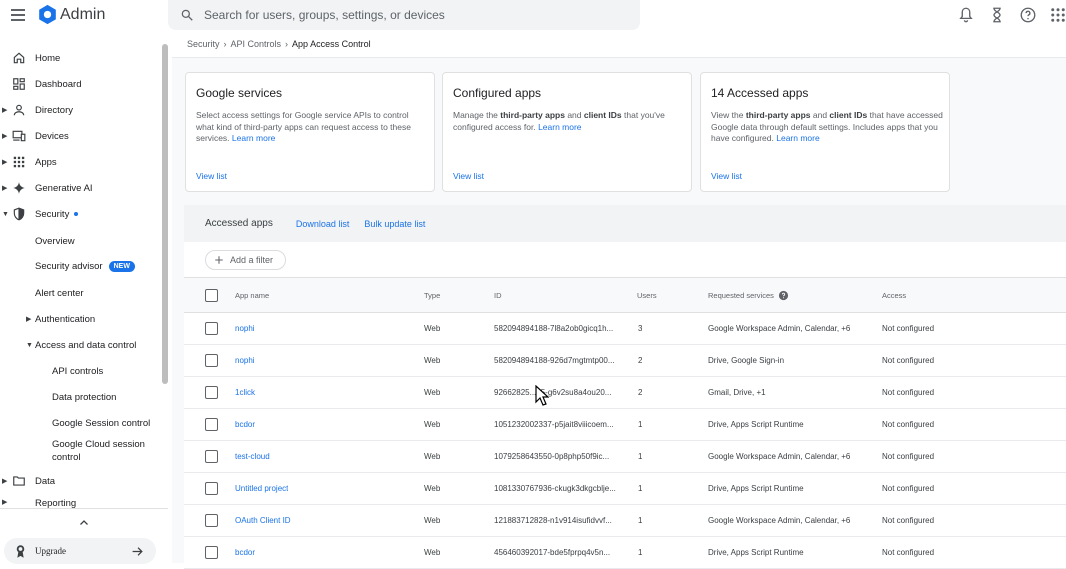 This screenshot has height=569, width=1066. Describe the element at coordinates (497, 93) in the screenshot. I see `card-title: Configured apps` at that location.